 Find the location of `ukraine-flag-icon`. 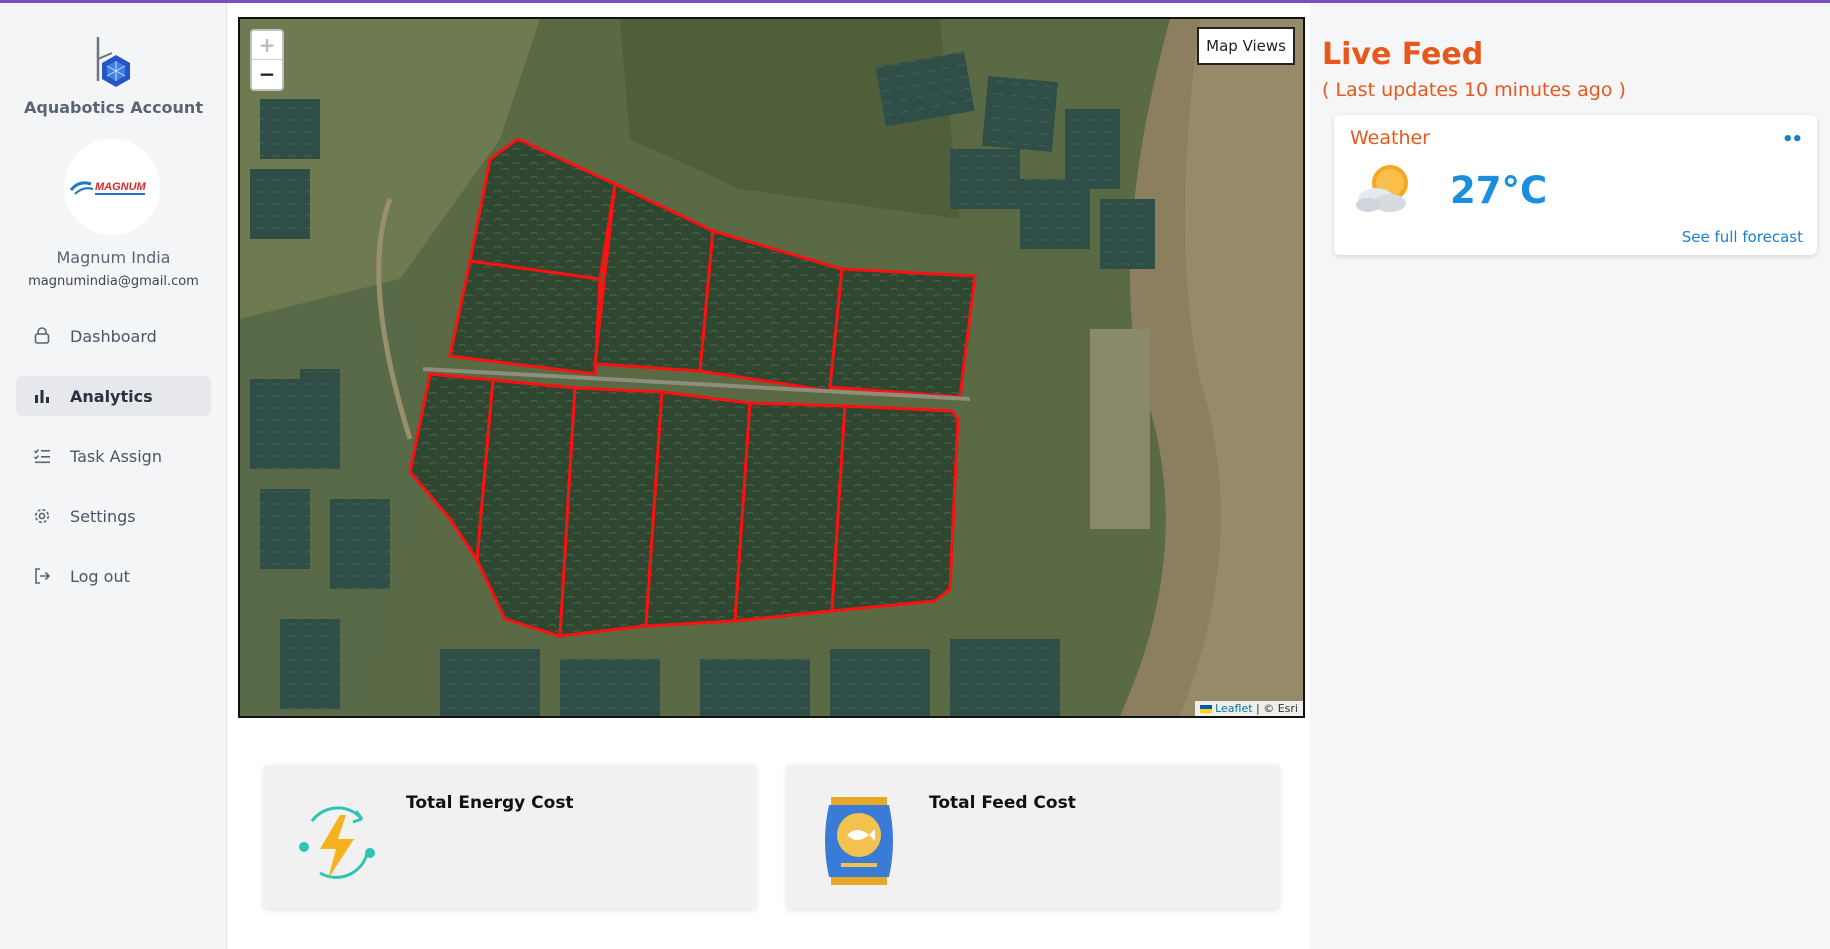

ukraine-flag-icon is located at coordinates (1206, 709).